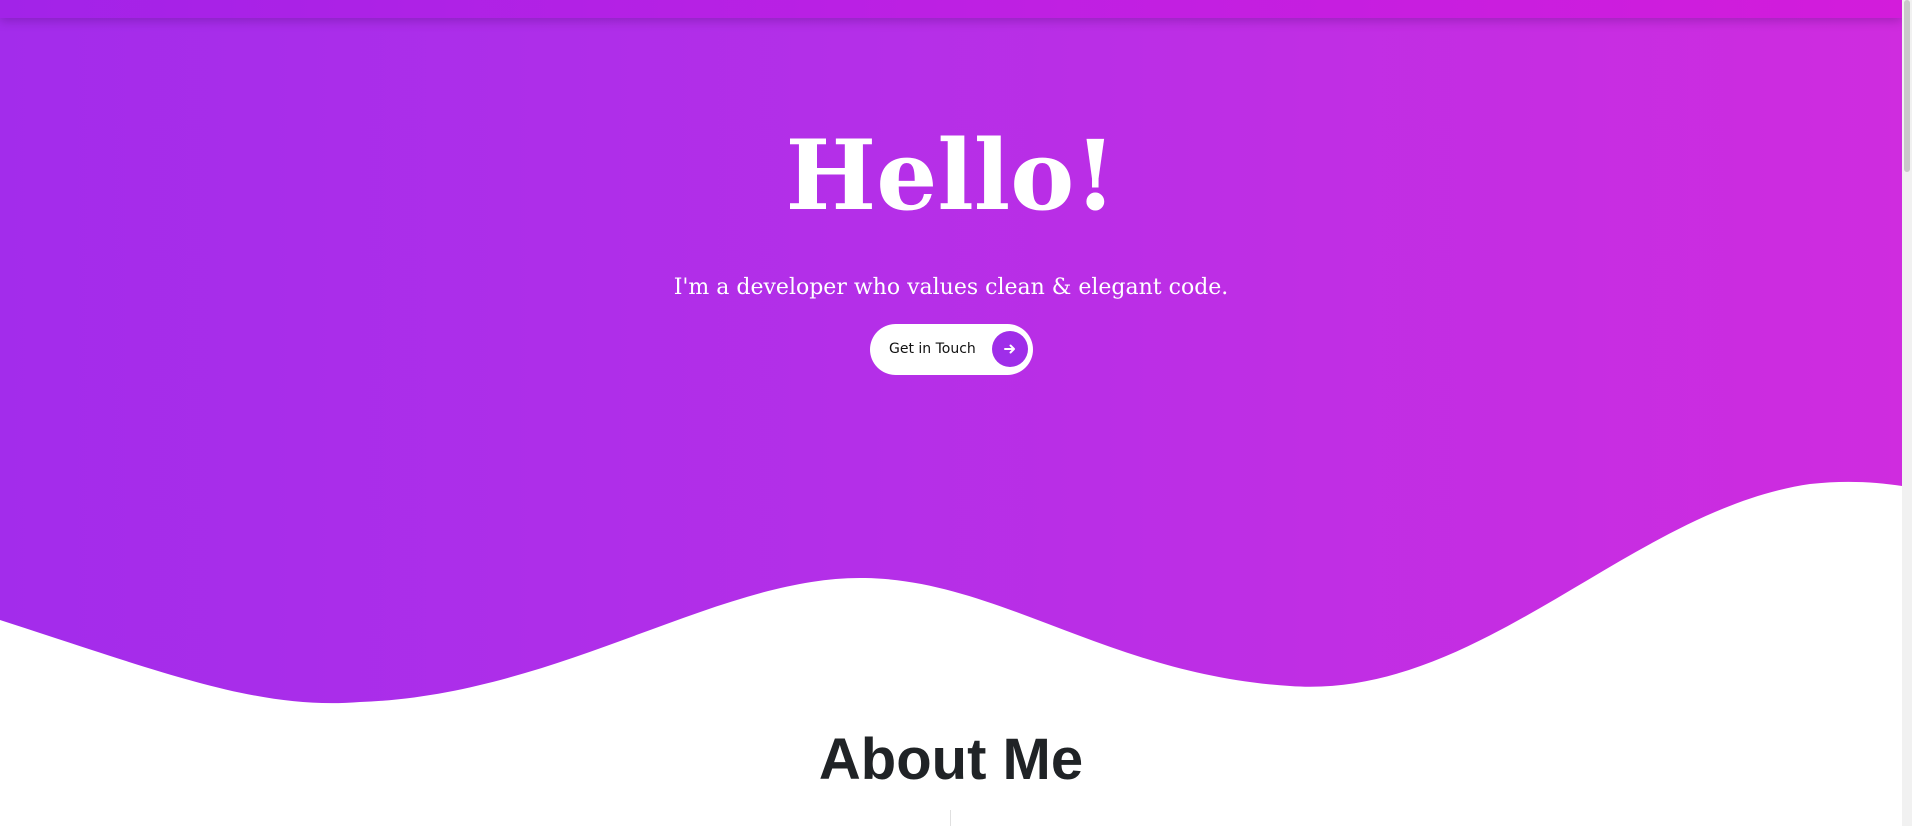 The height and width of the screenshot is (826, 1912). What do you see at coordinates (950, 818) in the screenshot?
I see `about-content-divider` at bounding box center [950, 818].